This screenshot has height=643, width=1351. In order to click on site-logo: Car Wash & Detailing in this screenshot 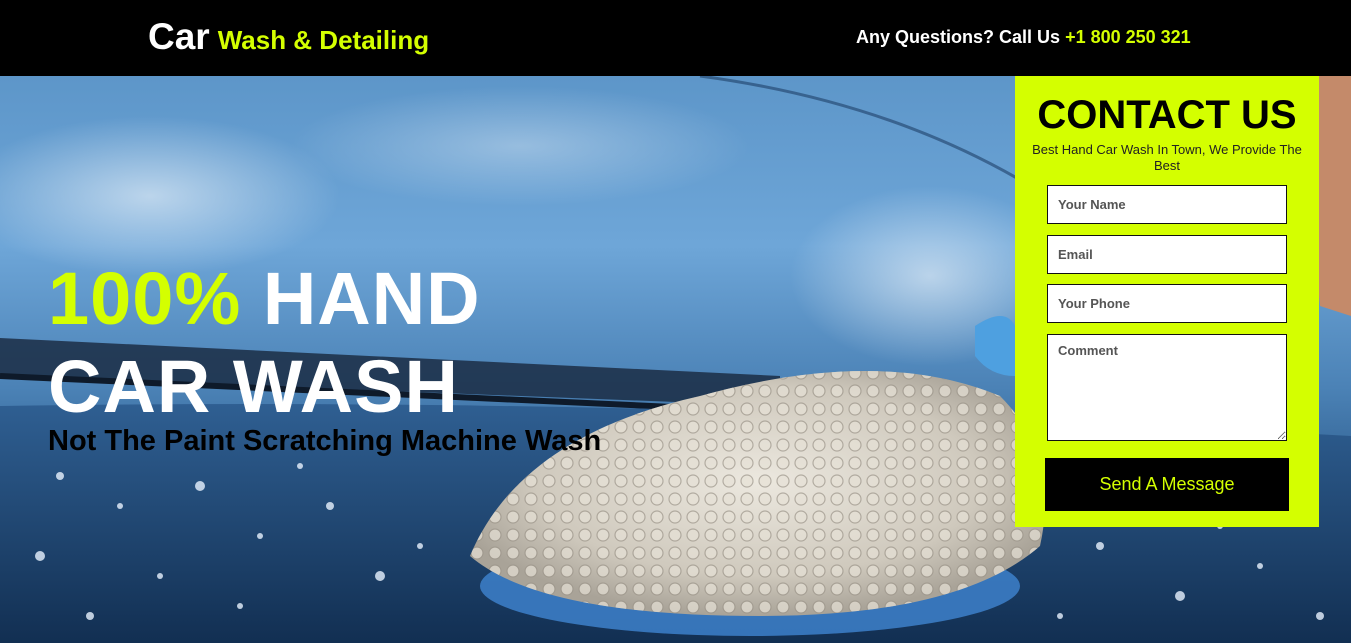, I will do `click(288, 37)`.